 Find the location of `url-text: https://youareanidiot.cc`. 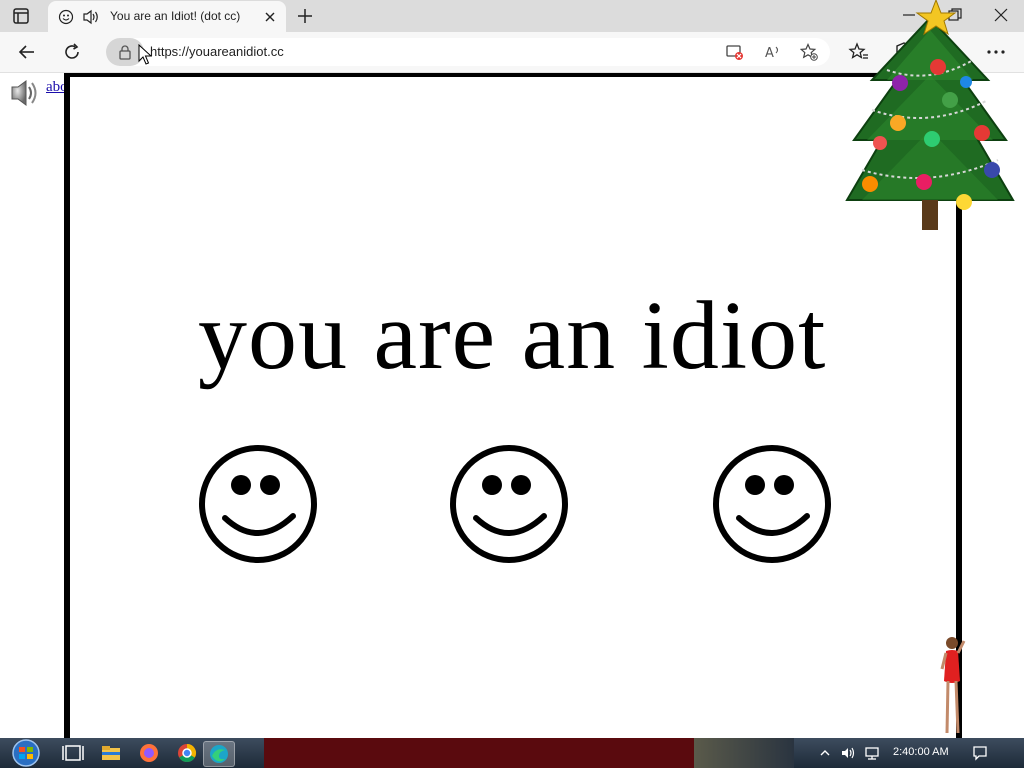

url-text: https://youareanidiot.cc is located at coordinates (217, 51).